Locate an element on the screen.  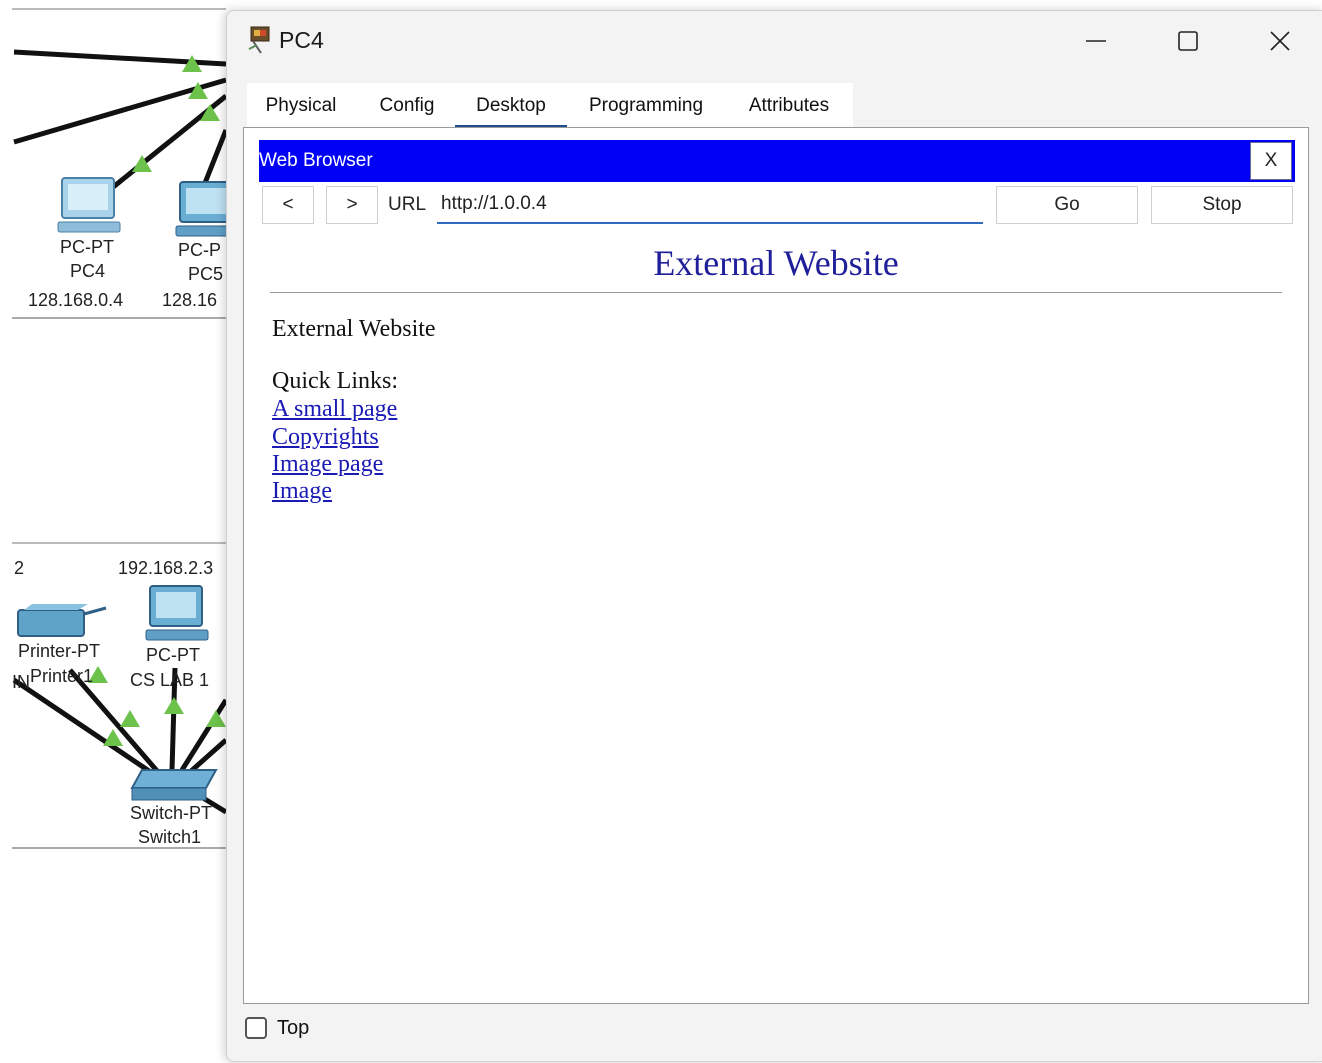
network-links-top is located at coordinates (121, 119).